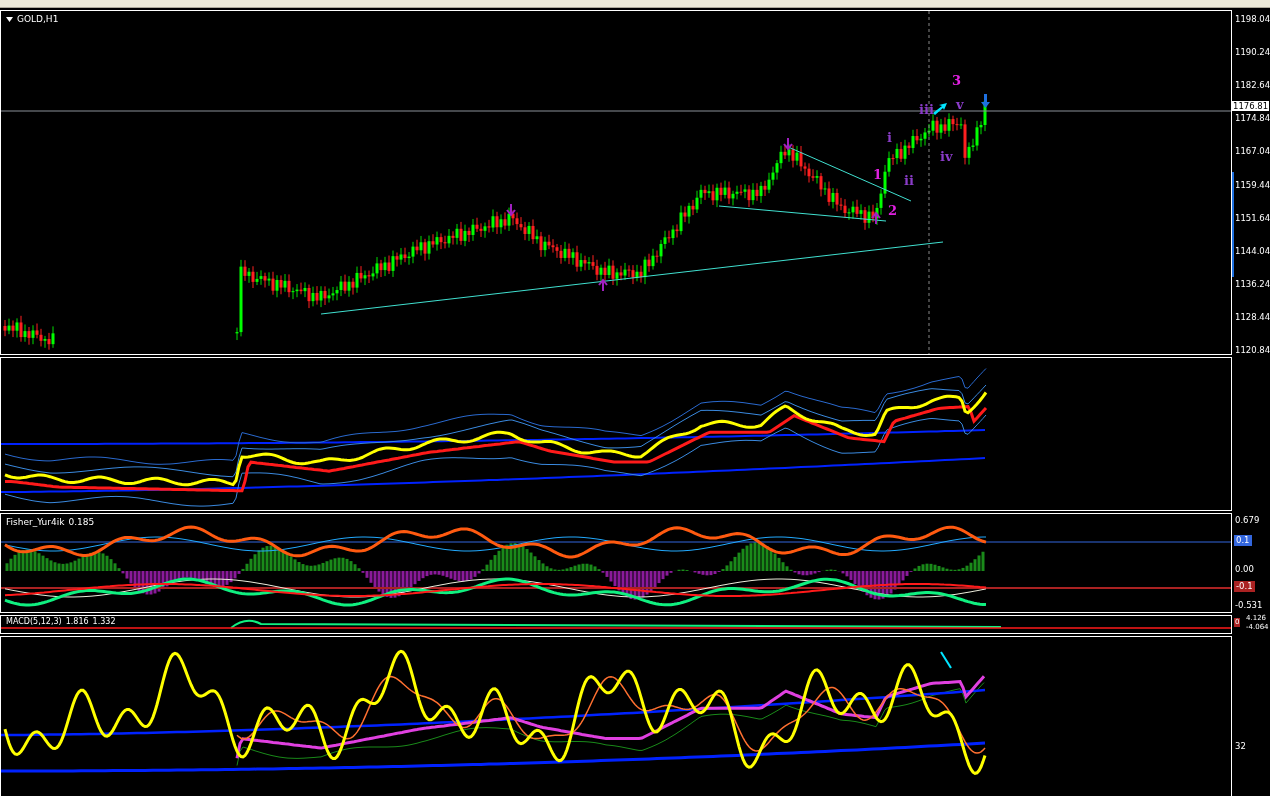  What do you see at coordinates (38, 19) in the screenshot?
I see `chart-title: GOLD,H1` at bounding box center [38, 19].